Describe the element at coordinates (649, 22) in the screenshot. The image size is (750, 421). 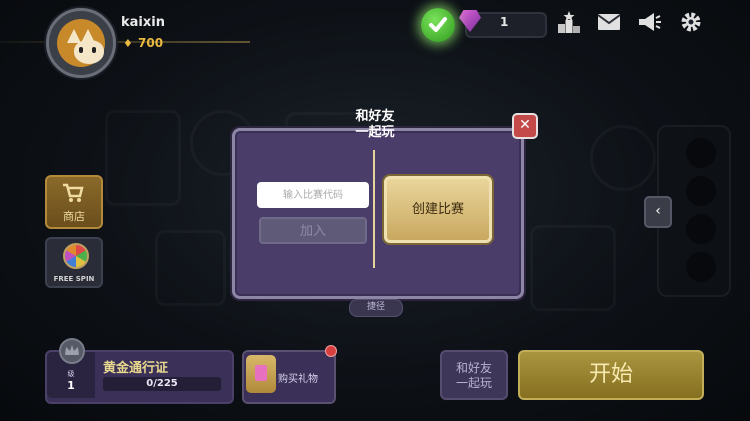
I see `megaphone-icon` at that location.